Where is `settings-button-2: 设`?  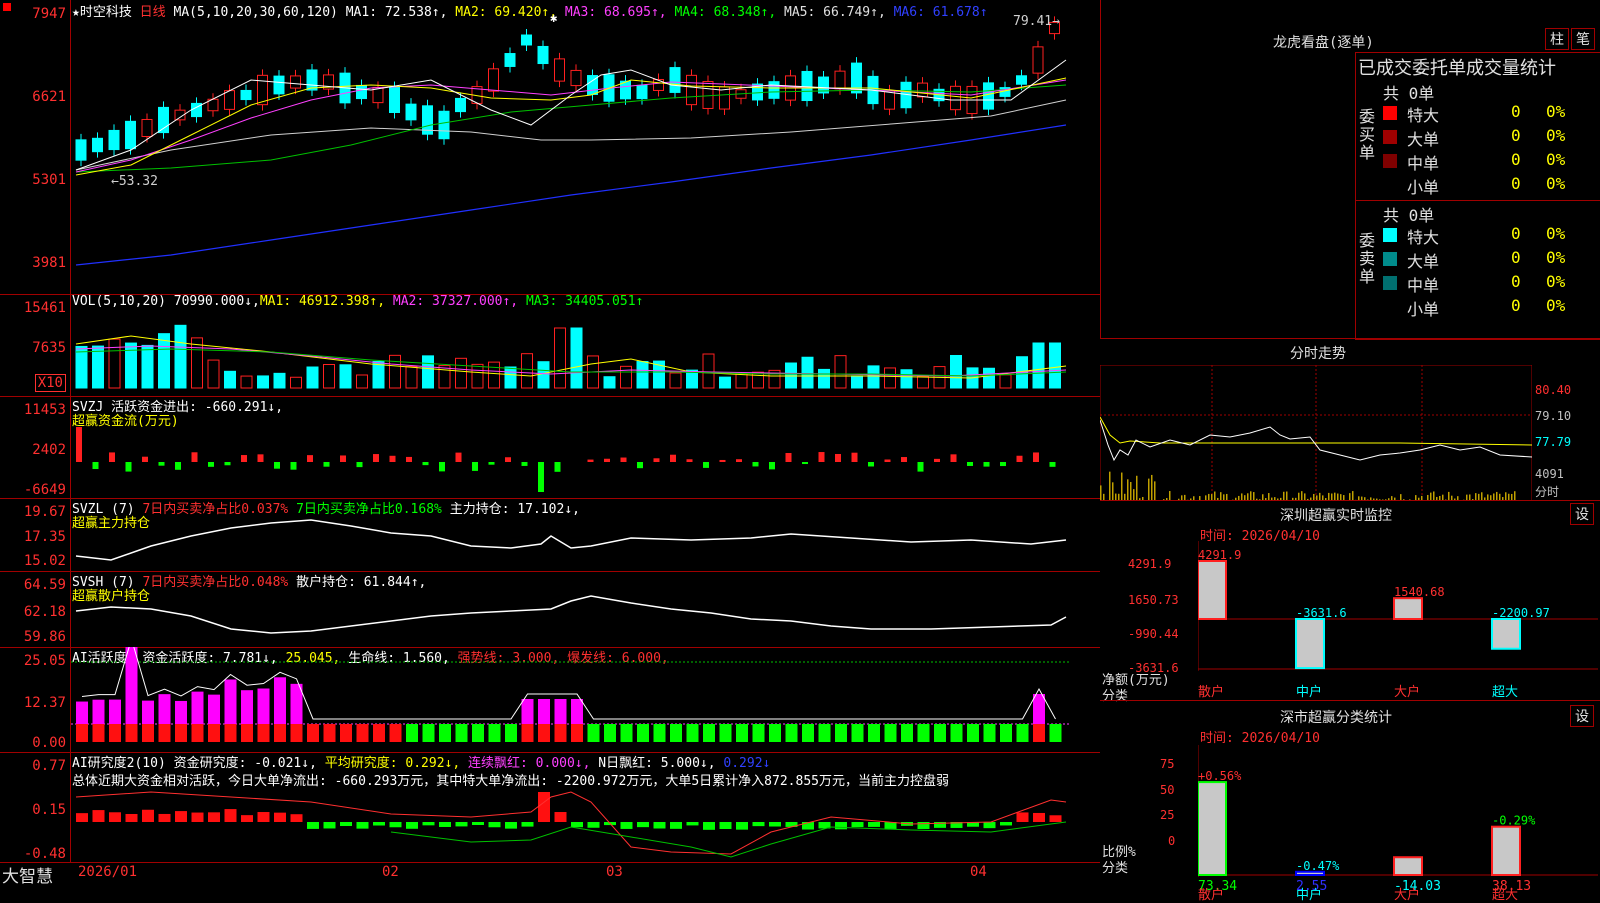 settings-button-2: 设 is located at coordinates (1582, 716).